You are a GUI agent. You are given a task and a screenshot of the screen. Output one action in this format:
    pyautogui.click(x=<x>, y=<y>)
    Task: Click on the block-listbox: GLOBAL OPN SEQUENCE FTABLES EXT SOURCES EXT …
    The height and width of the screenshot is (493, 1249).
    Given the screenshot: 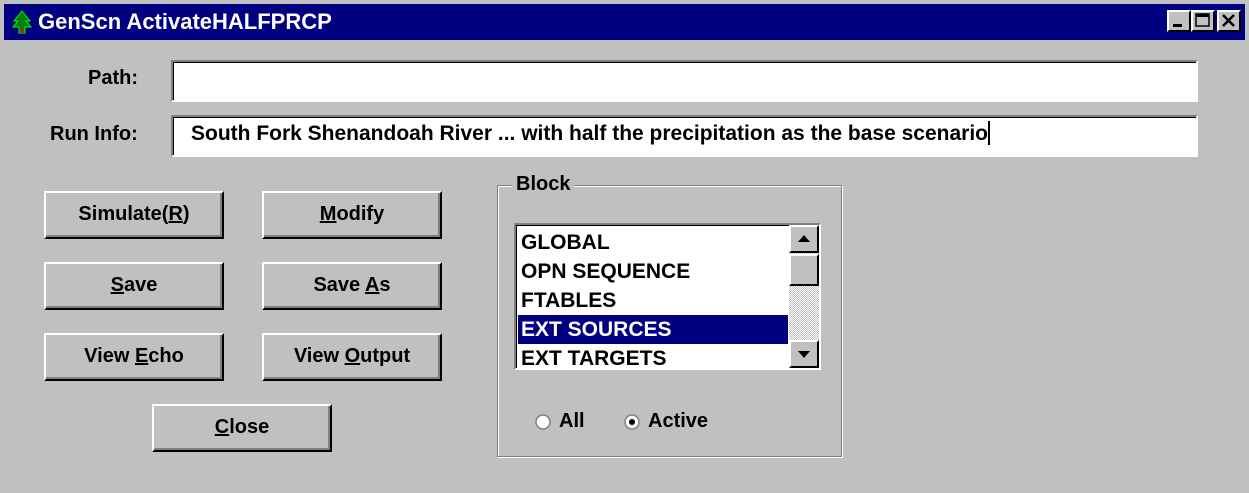 What is the action you would take?
    pyautogui.click(x=667, y=296)
    